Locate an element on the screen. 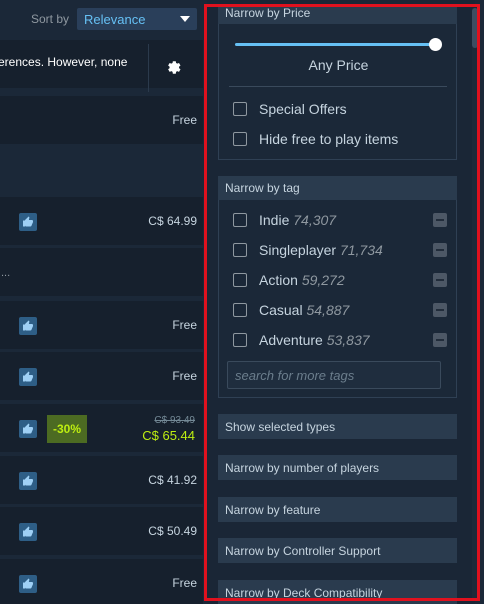 Image resolution: width=484 pixels, height=604 pixels. sidebar-scrollbar-thumb is located at coordinates (475, 28).